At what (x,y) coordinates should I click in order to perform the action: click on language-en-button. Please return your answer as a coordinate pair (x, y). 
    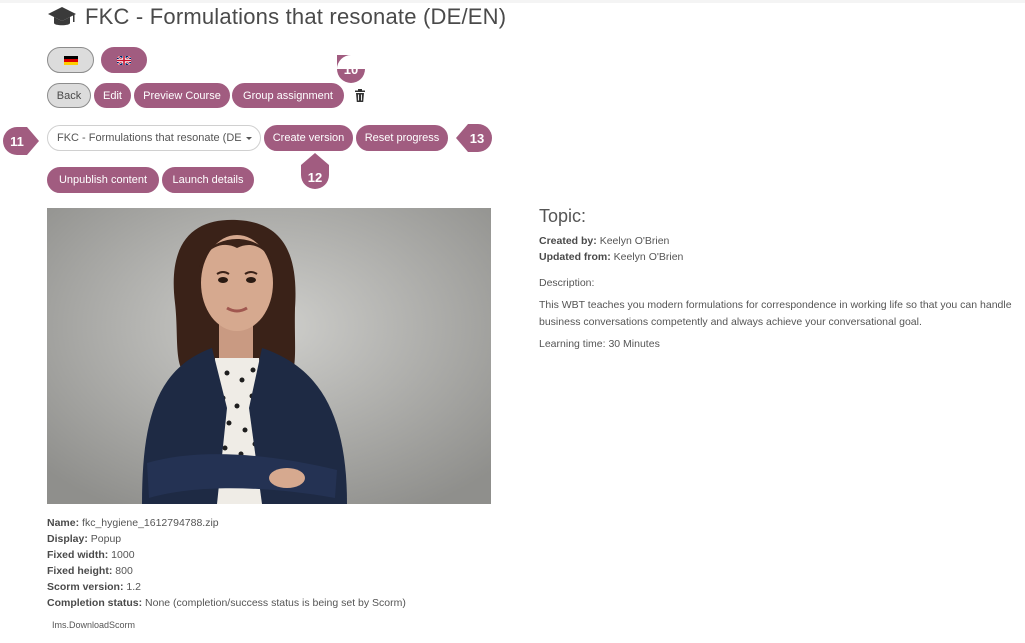
    Looking at the image, I should click on (124, 60).